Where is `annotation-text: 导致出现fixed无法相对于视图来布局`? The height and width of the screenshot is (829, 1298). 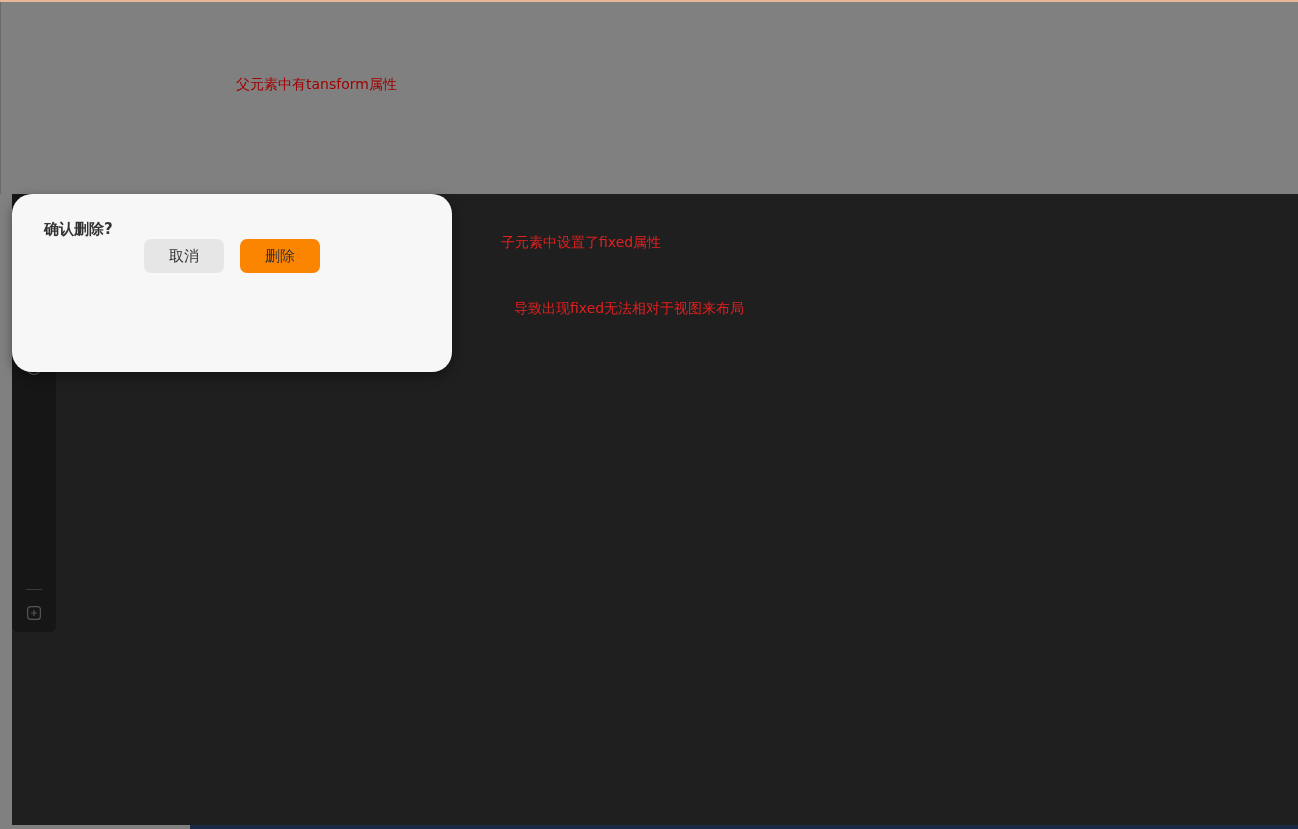 annotation-text: 导致出现fixed无法相对于视图来布局 is located at coordinates (629, 309).